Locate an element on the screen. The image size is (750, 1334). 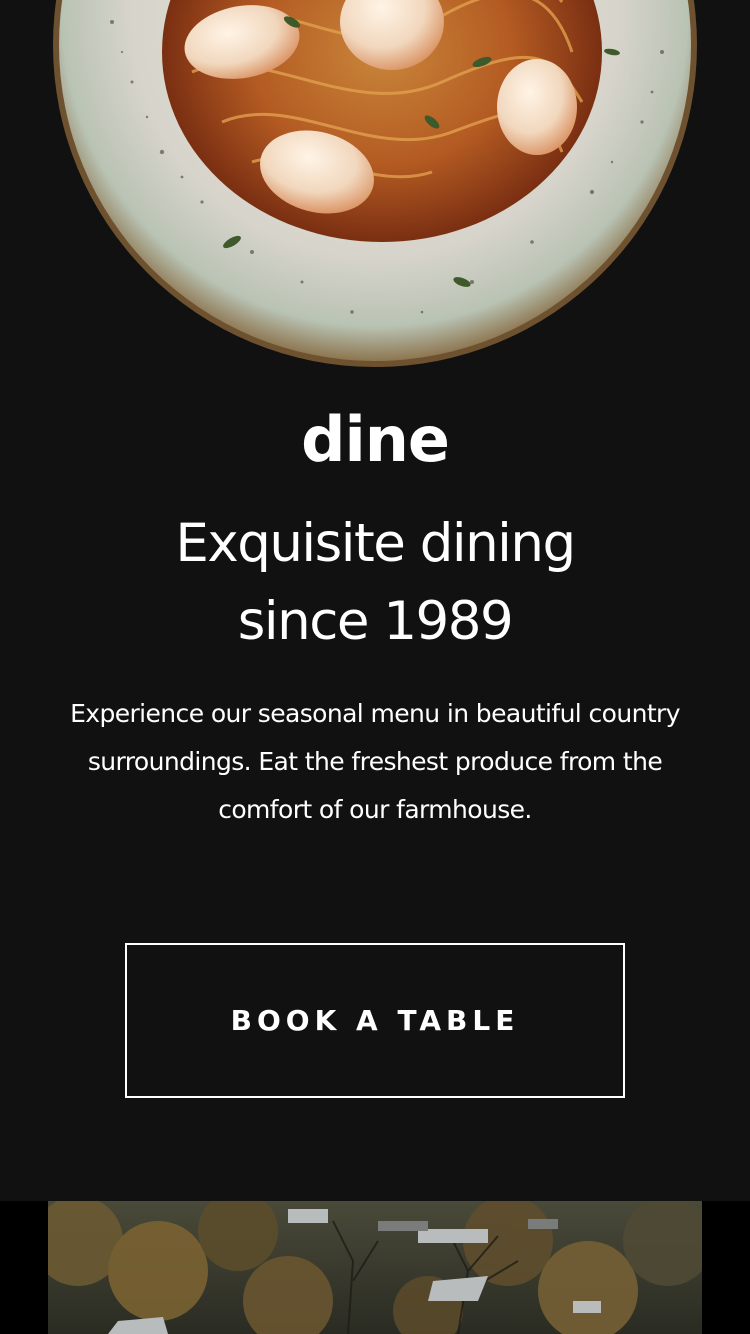
book-a-table-button: BOOK A TABLE is located at coordinates (375, 1020).